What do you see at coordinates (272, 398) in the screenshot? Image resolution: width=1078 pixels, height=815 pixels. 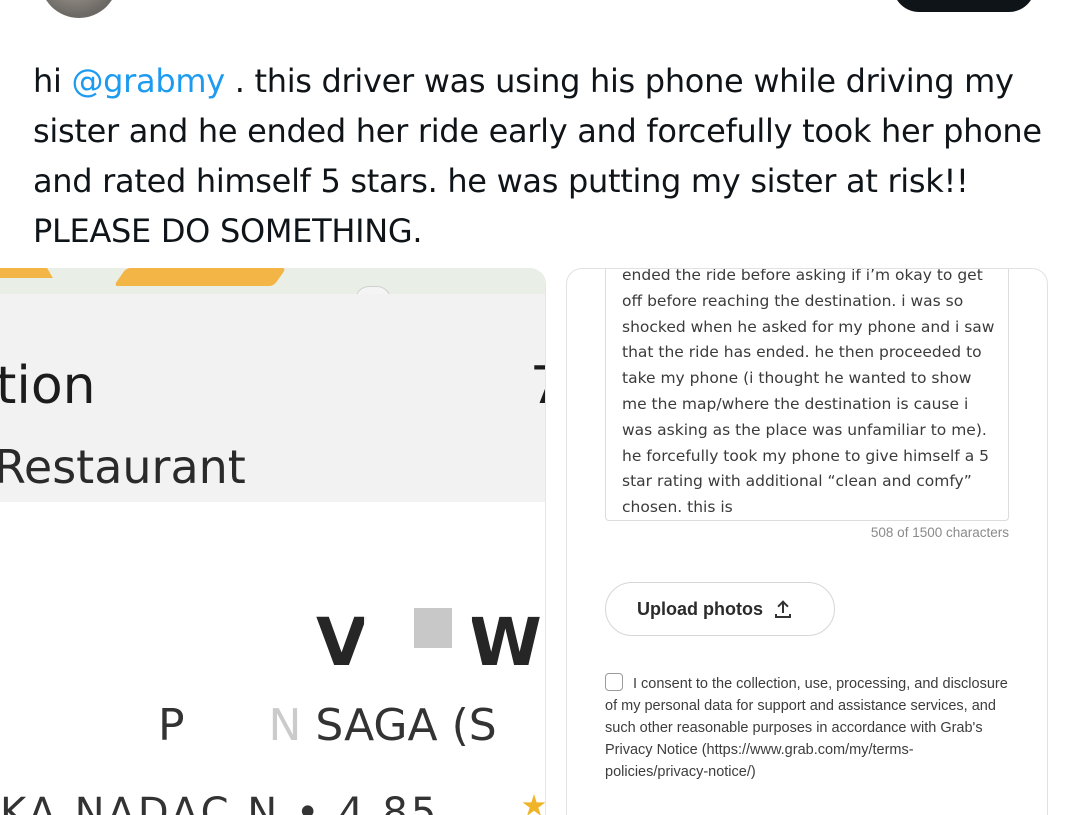 I see `destination-panel: tion 7 Restaurant` at bounding box center [272, 398].